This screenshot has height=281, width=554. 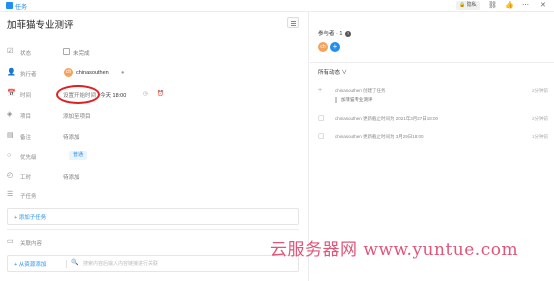 I want to click on circle-icon: ○, so click(x=9, y=155).